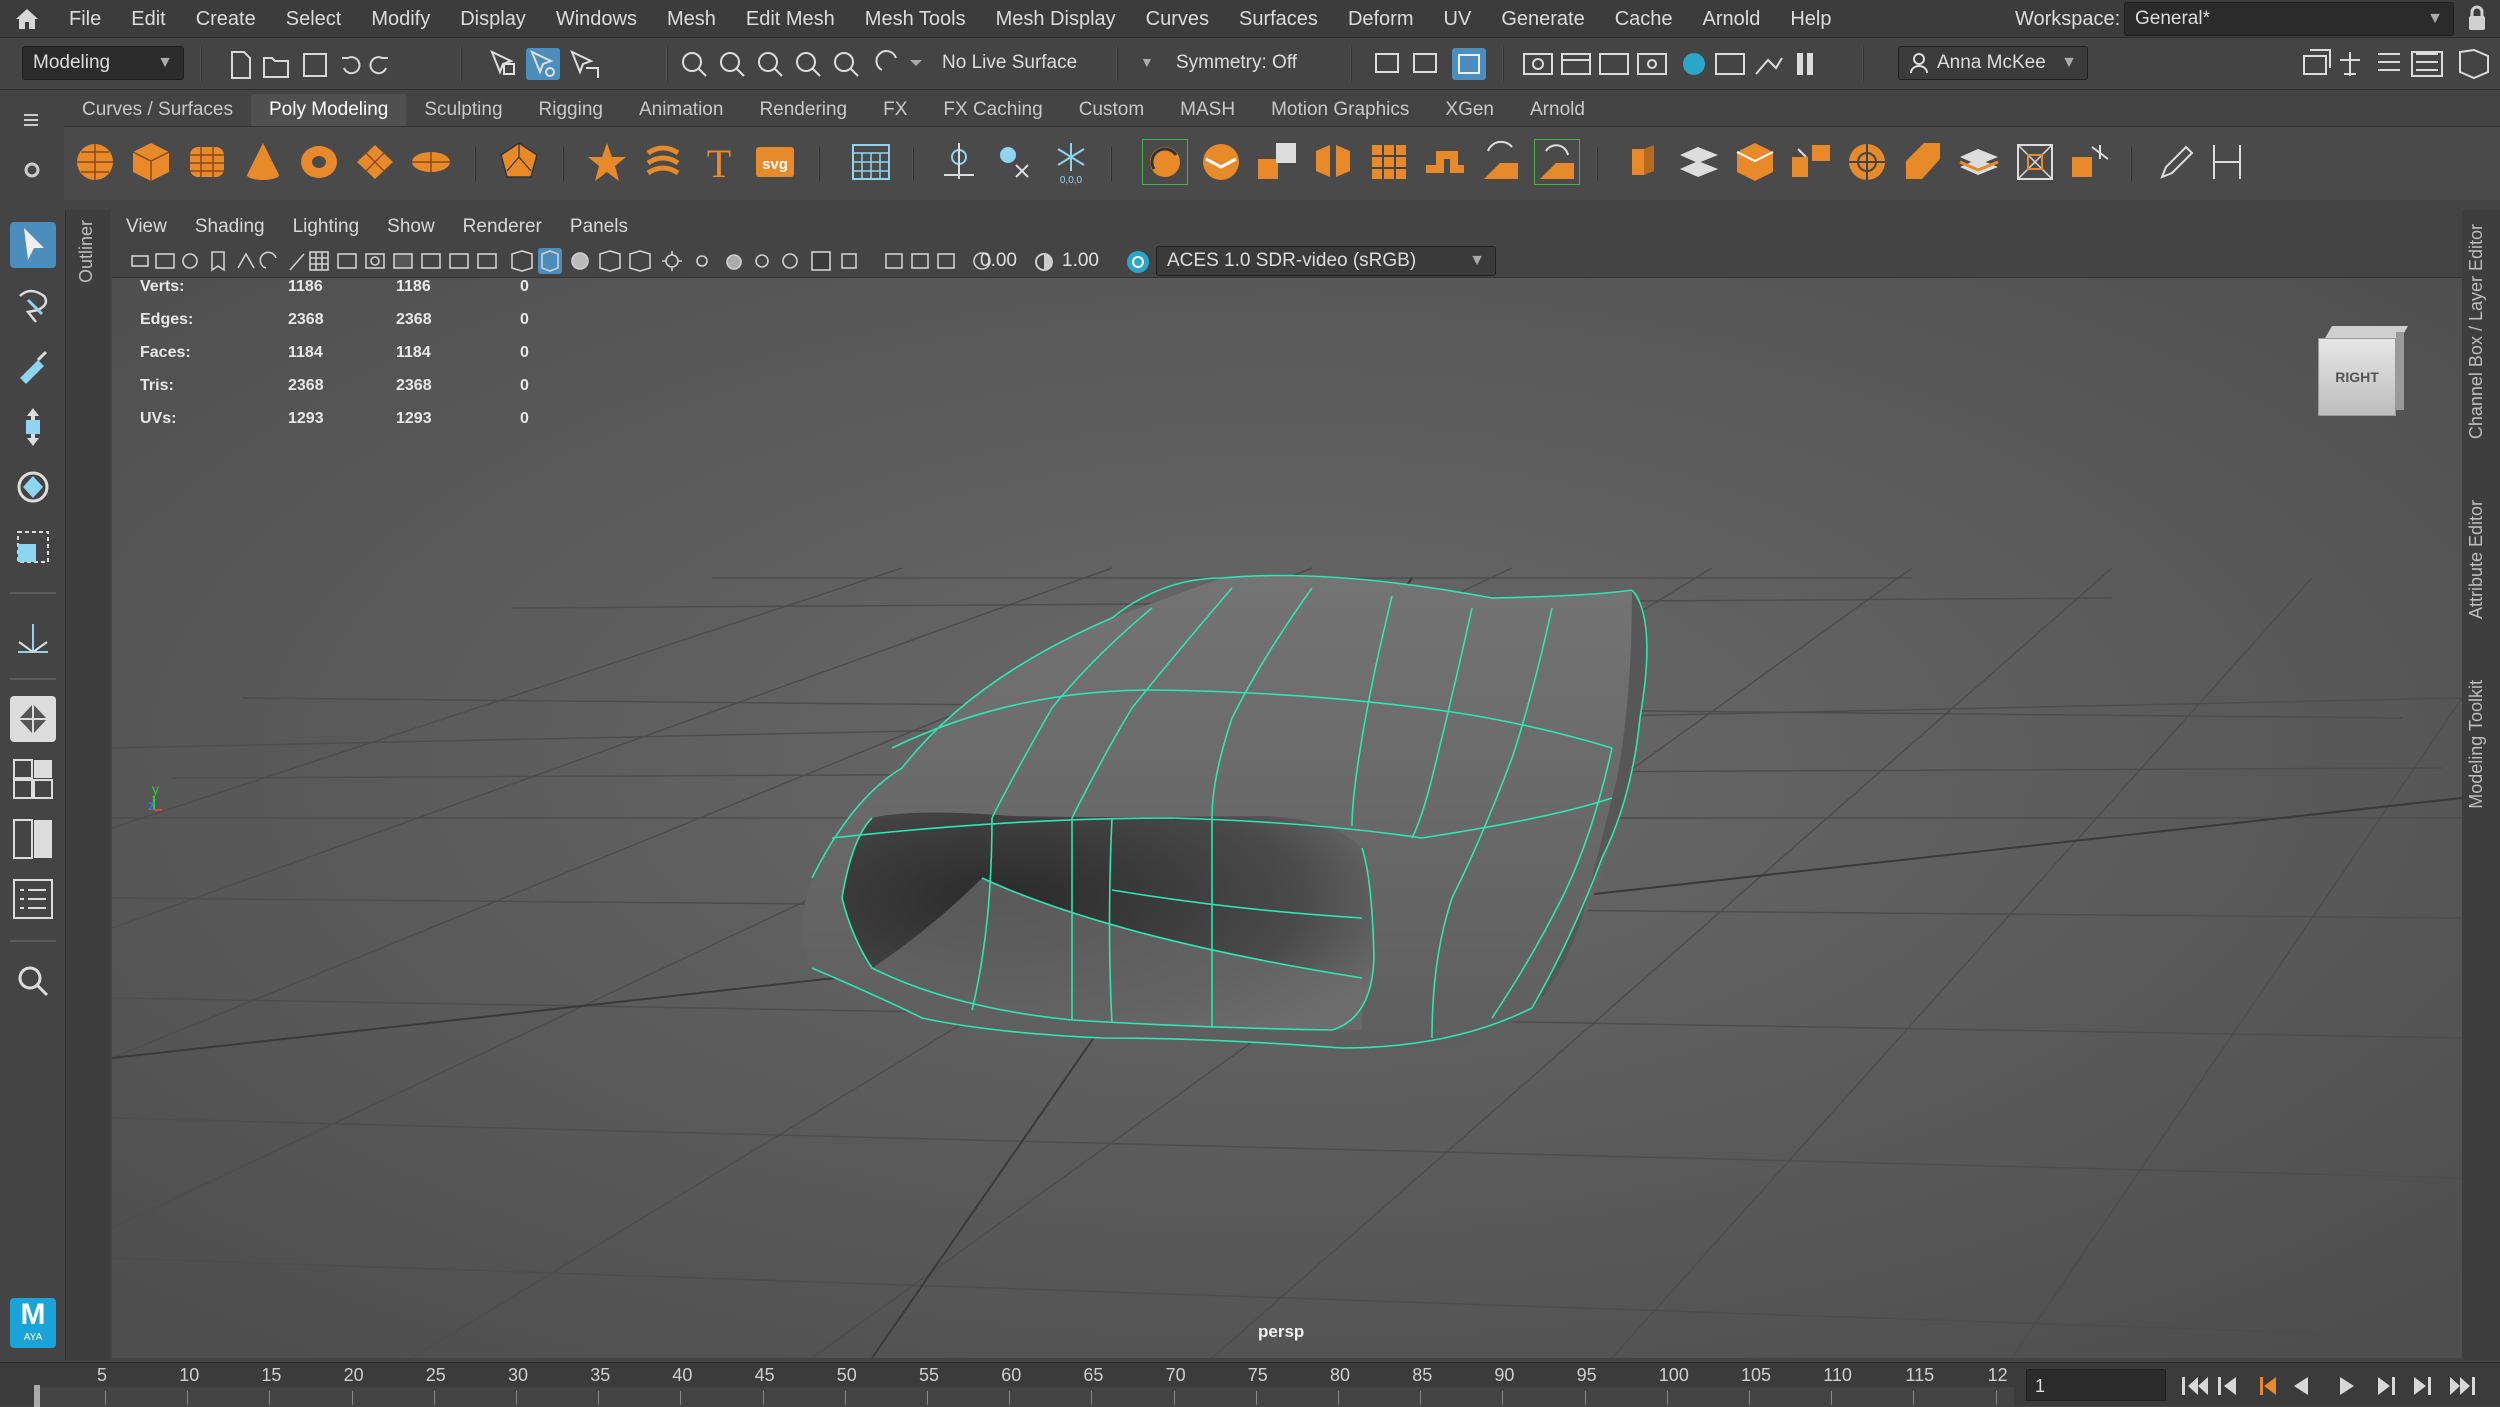 This screenshot has height=1407, width=2500. I want to click on menu-mesh-display: Mesh Display, so click(1056, 19).